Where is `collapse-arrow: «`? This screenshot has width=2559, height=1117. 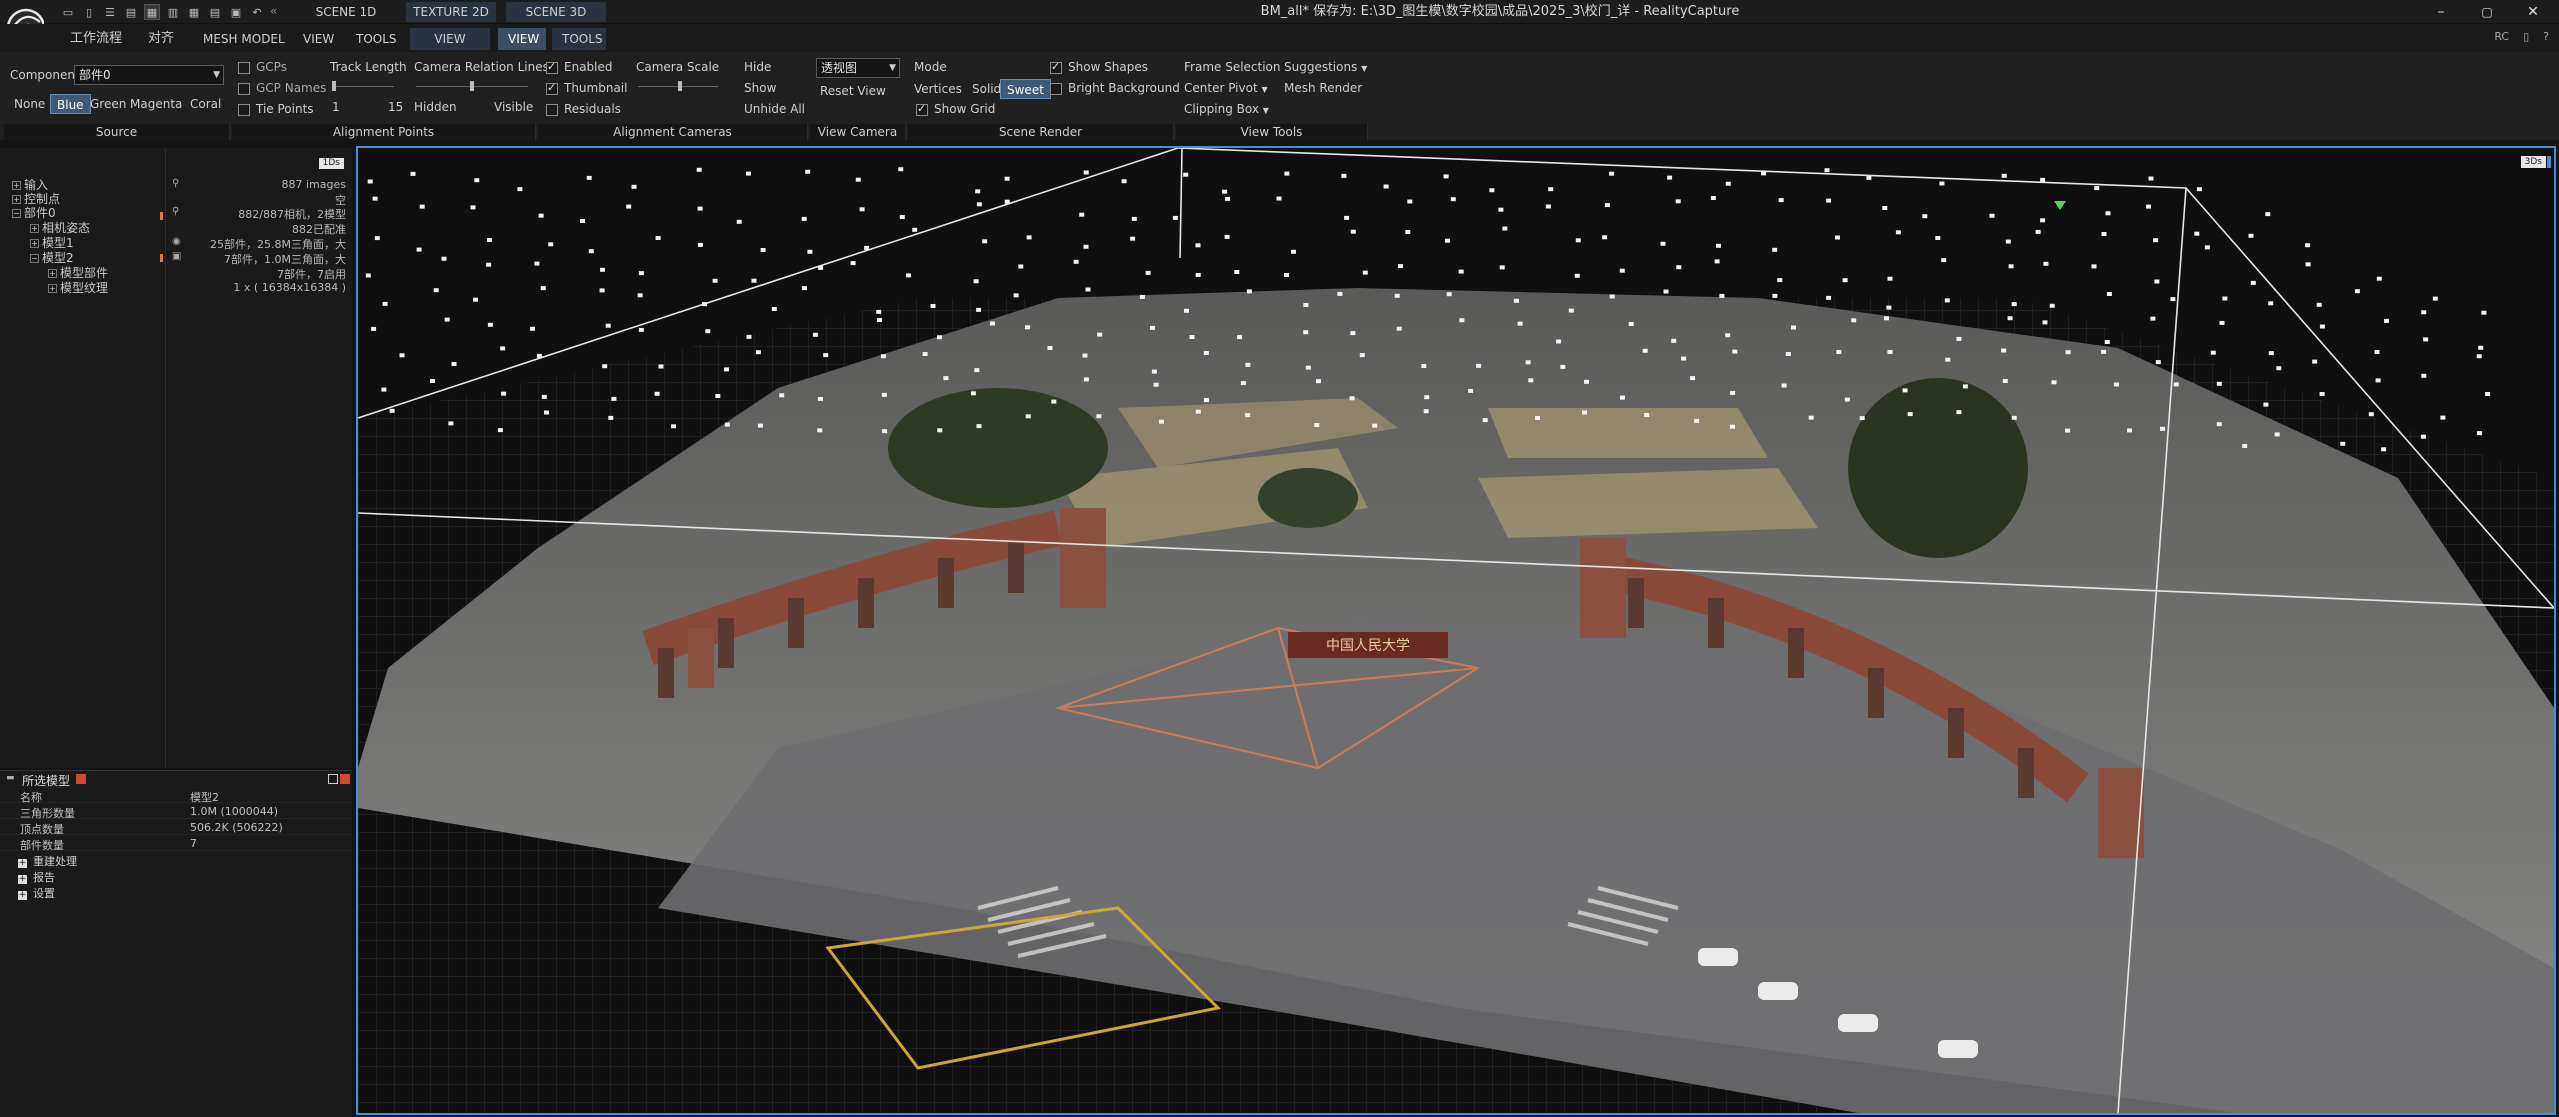 collapse-arrow: « is located at coordinates (273, 11).